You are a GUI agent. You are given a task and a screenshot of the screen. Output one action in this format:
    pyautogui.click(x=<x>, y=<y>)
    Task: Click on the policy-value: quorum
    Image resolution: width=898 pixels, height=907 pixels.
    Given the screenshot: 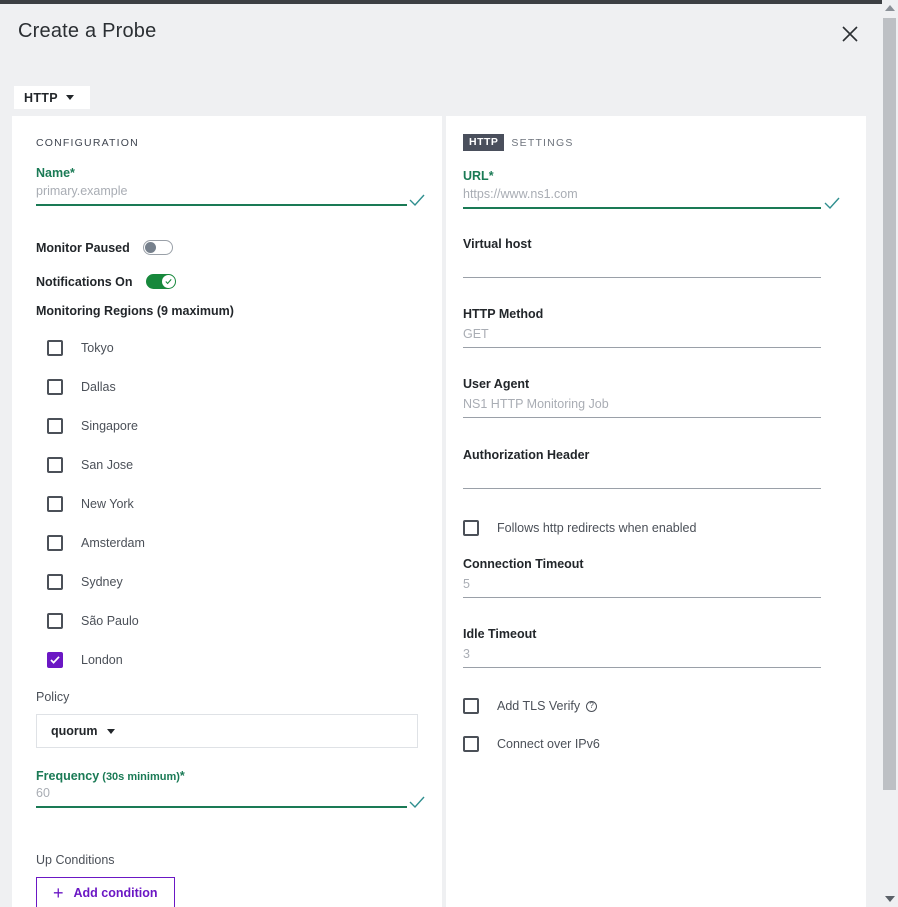 What is the action you would take?
    pyautogui.click(x=74, y=731)
    